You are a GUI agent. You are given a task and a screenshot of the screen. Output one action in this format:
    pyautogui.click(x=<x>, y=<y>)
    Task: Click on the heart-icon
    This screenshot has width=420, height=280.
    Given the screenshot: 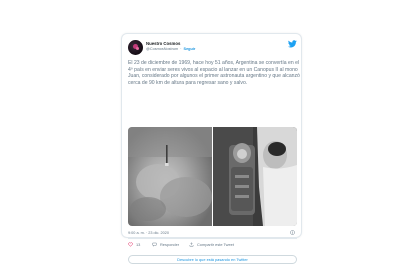 What is the action you would take?
    pyautogui.click(x=130, y=244)
    